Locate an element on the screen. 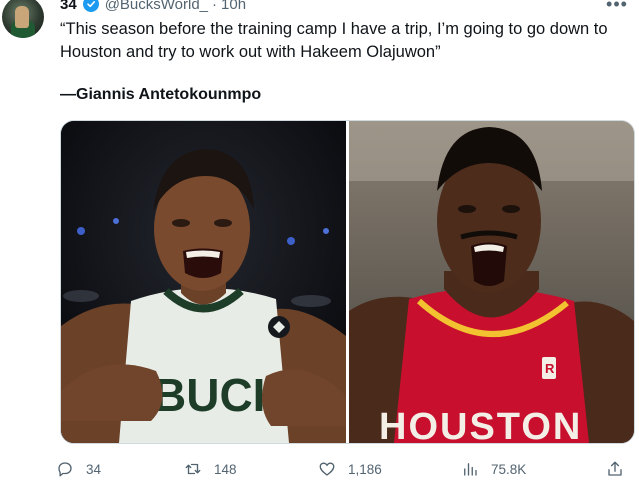  verified-icon is located at coordinates (90, 6).